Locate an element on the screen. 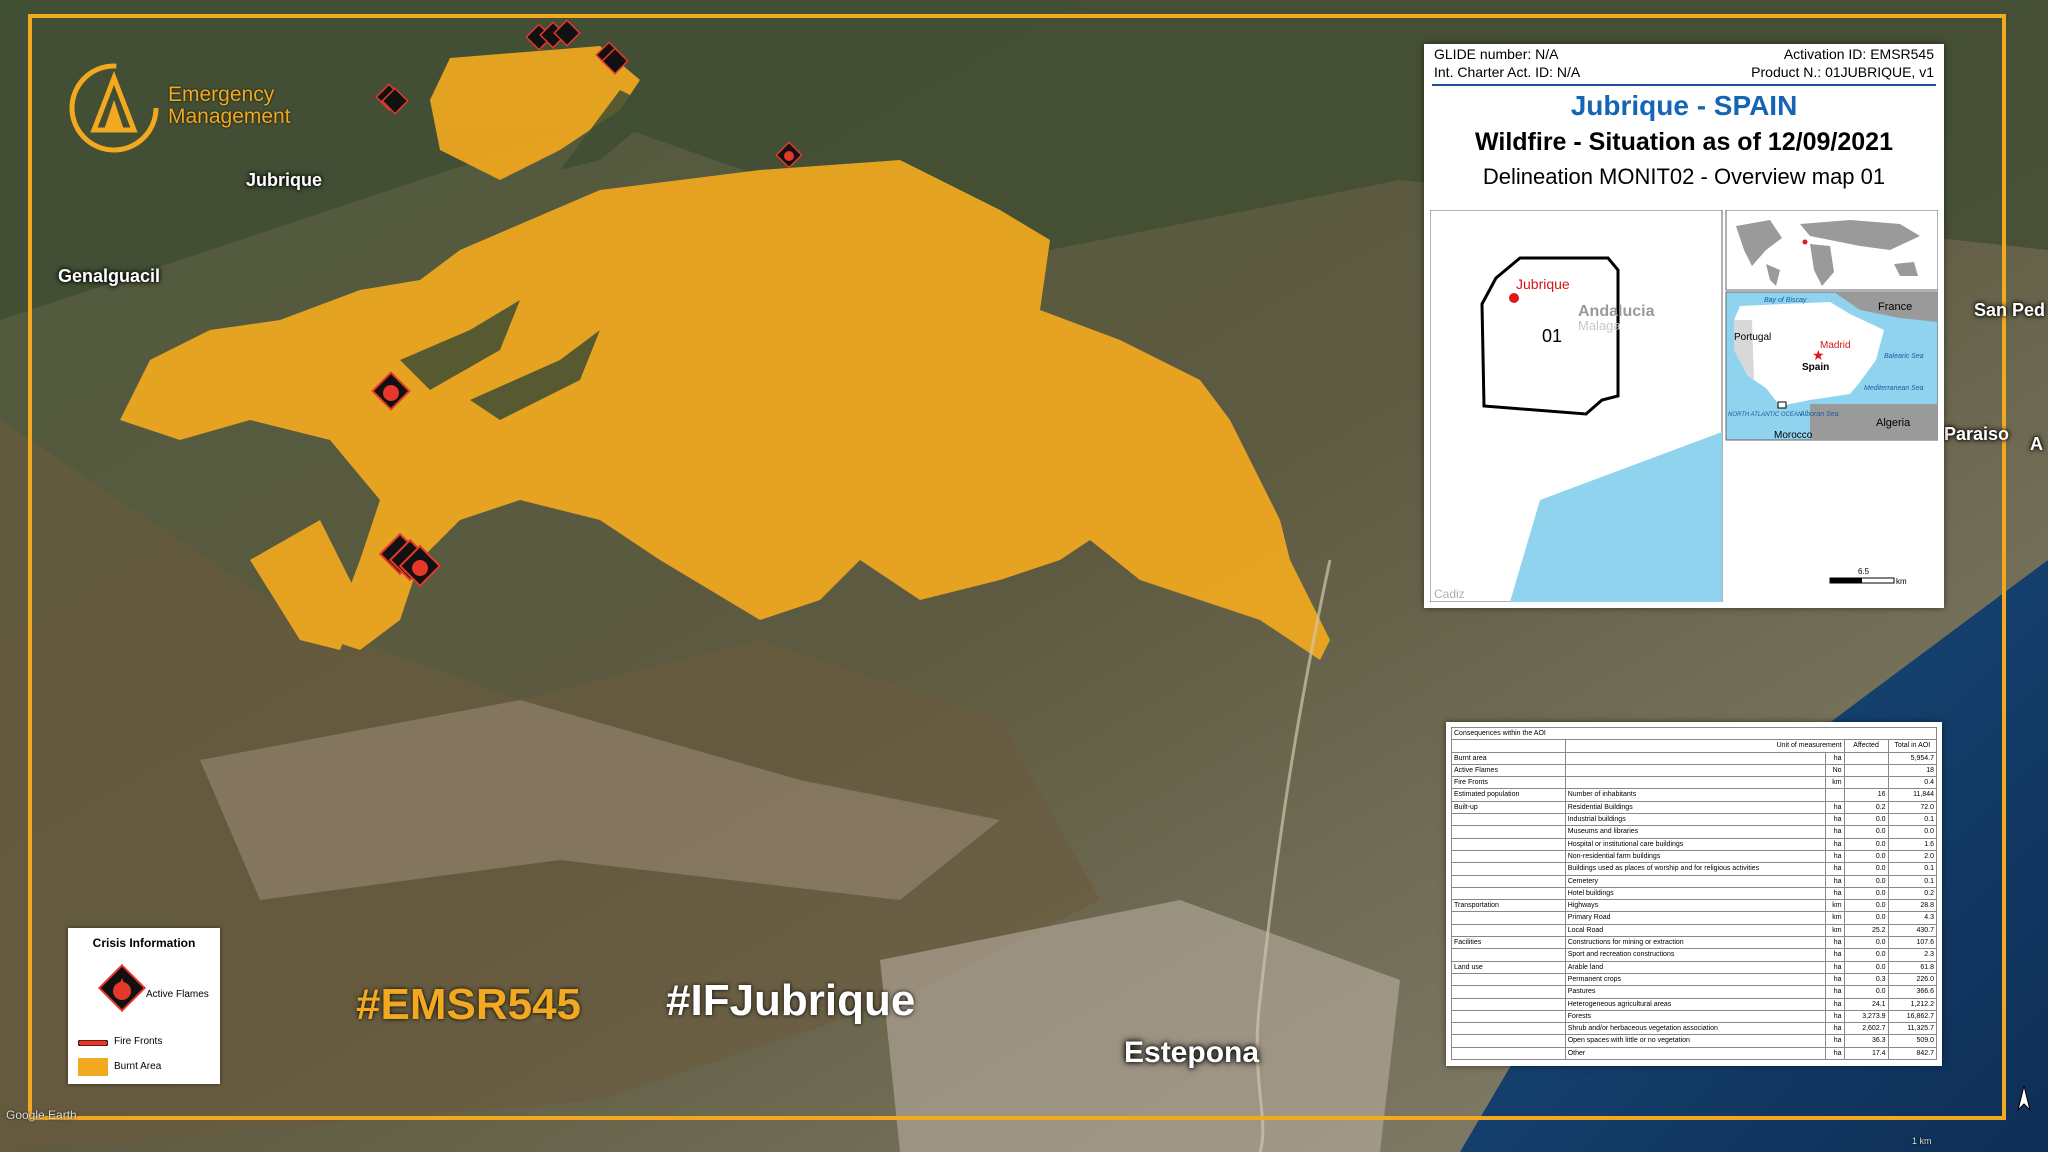  cell-item: Arable land is located at coordinates (1695, 967).